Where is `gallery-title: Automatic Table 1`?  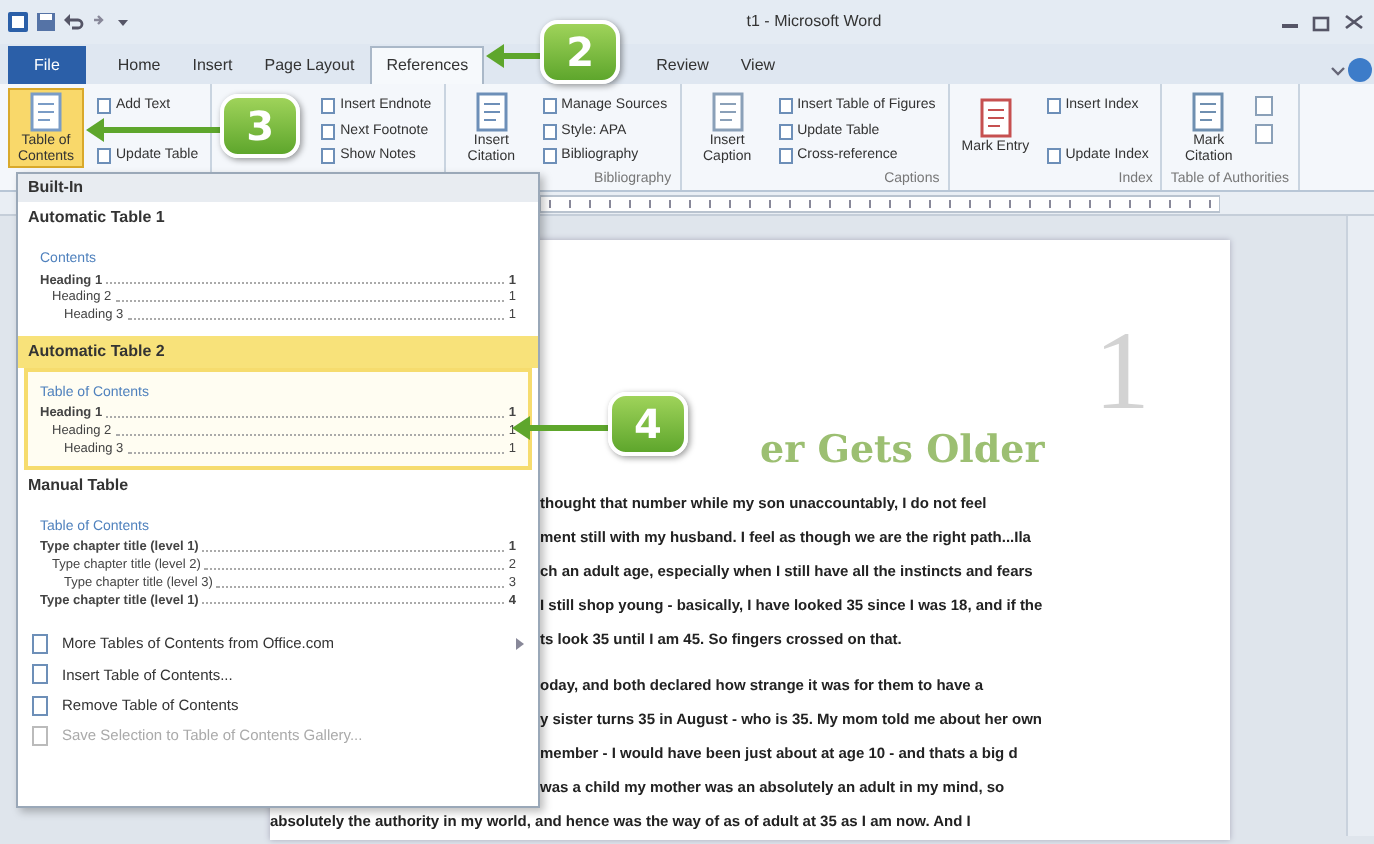 gallery-title: Automatic Table 1 is located at coordinates (278, 218).